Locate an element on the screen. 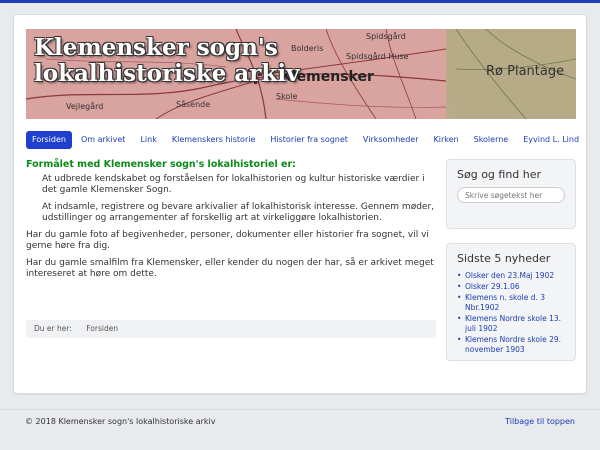 This screenshot has width=600, height=450. svg-text: Vejlegård is located at coordinates (84, 106).